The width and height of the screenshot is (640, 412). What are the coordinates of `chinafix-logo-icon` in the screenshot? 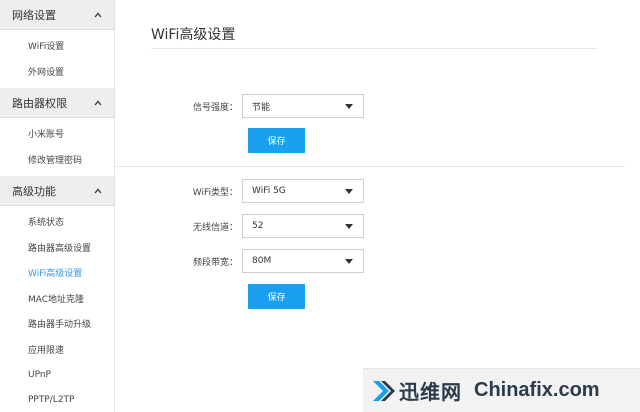 It's located at (384, 390).